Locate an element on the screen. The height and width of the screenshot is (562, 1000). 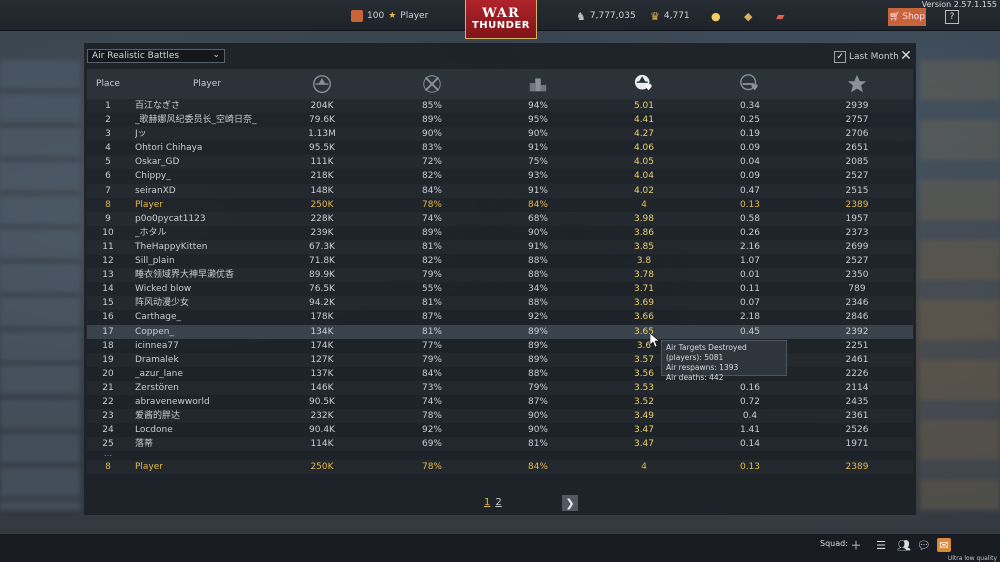
cell-kills: 114K is located at coordinates (322, 444).